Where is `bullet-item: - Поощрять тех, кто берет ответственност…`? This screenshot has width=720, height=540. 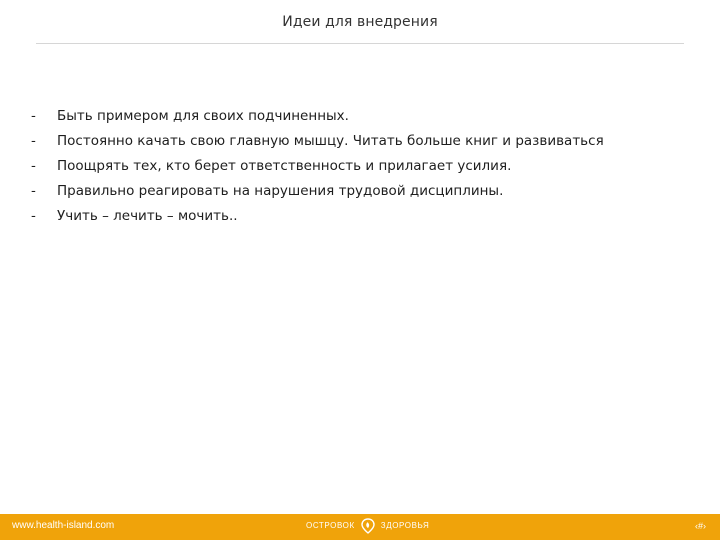
bullet-item: - Поощрять тех, кто берет ответственност… is located at coordinates (360, 166).